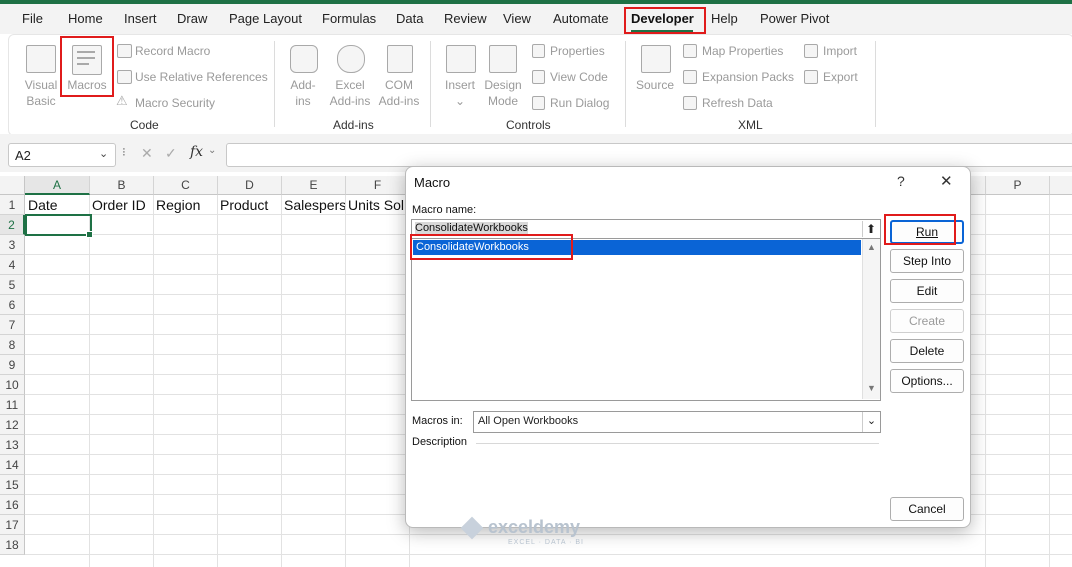  What do you see at coordinates (840, 77) in the screenshot?
I see `export-button: Export` at bounding box center [840, 77].